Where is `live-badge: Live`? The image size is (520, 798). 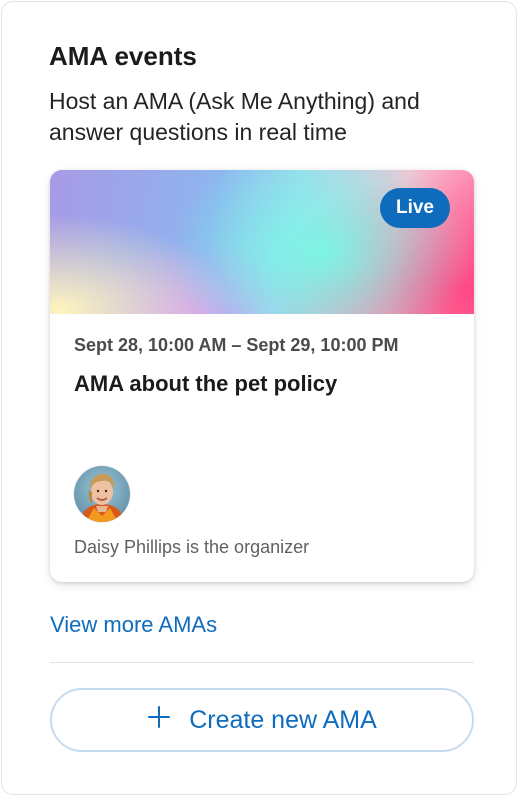 live-badge: Live is located at coordinates (414, 208).